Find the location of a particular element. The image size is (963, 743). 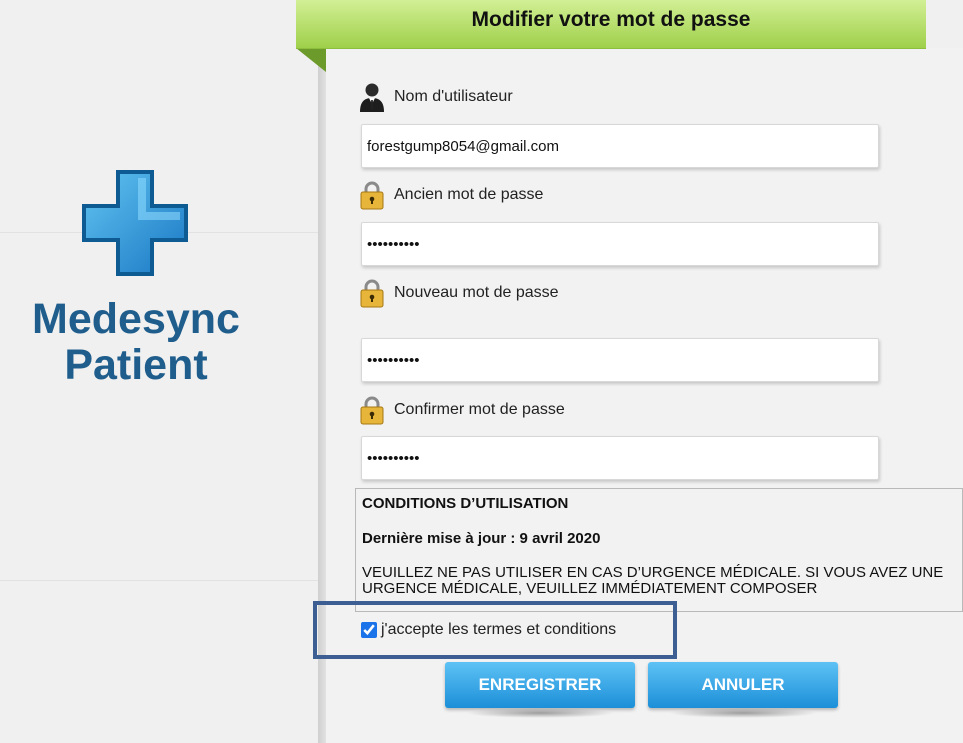

new-password-label-row: Nouveau mot de passe is located at coordinates (458, 293).